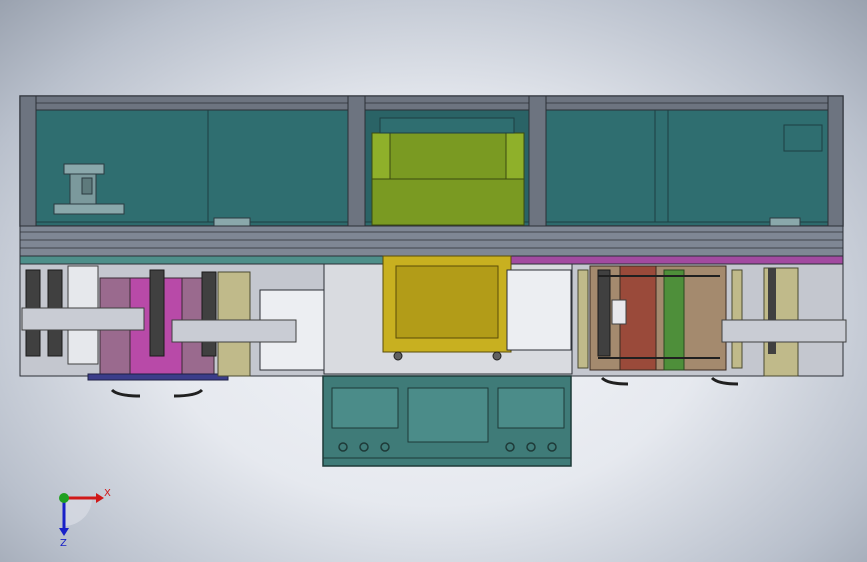  What do you see at coordinates (81, 514) in the screenshot?
I see `orientation-triad` at bounding box center [81, 514].